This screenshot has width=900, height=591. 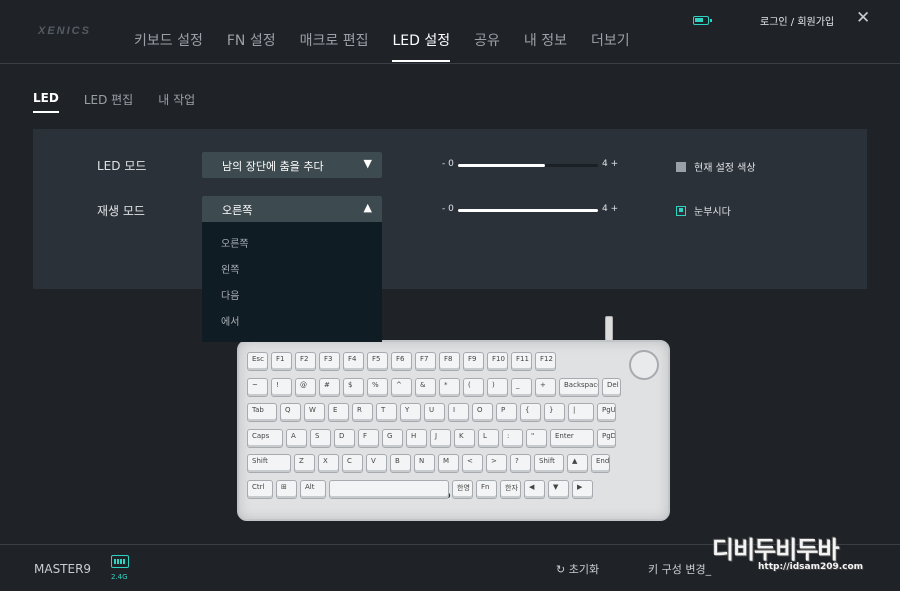 I want to click on keycap: A, so click(x=296, y=438).